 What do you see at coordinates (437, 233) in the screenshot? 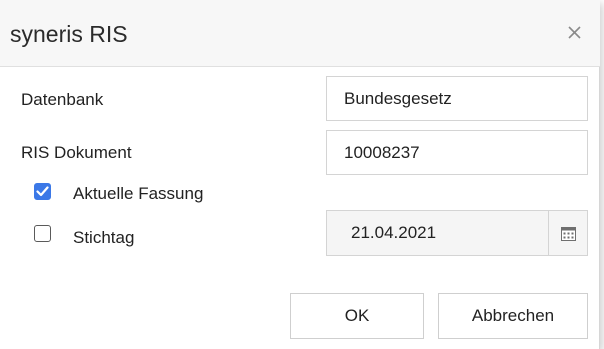
I see `stichtag-date-field` at bounding box center [437, 233].